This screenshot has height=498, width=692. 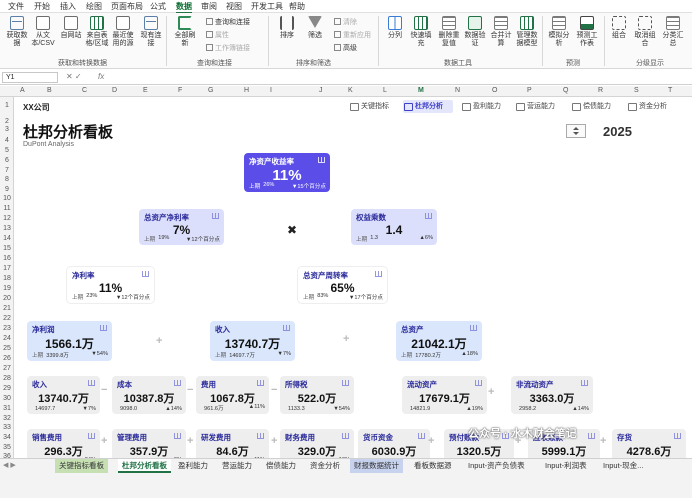 What do you see at coordinates (185, 32) in the screenshot?
I see `refresh-all-button: 全部刷新` at bounding box center [185, 32].